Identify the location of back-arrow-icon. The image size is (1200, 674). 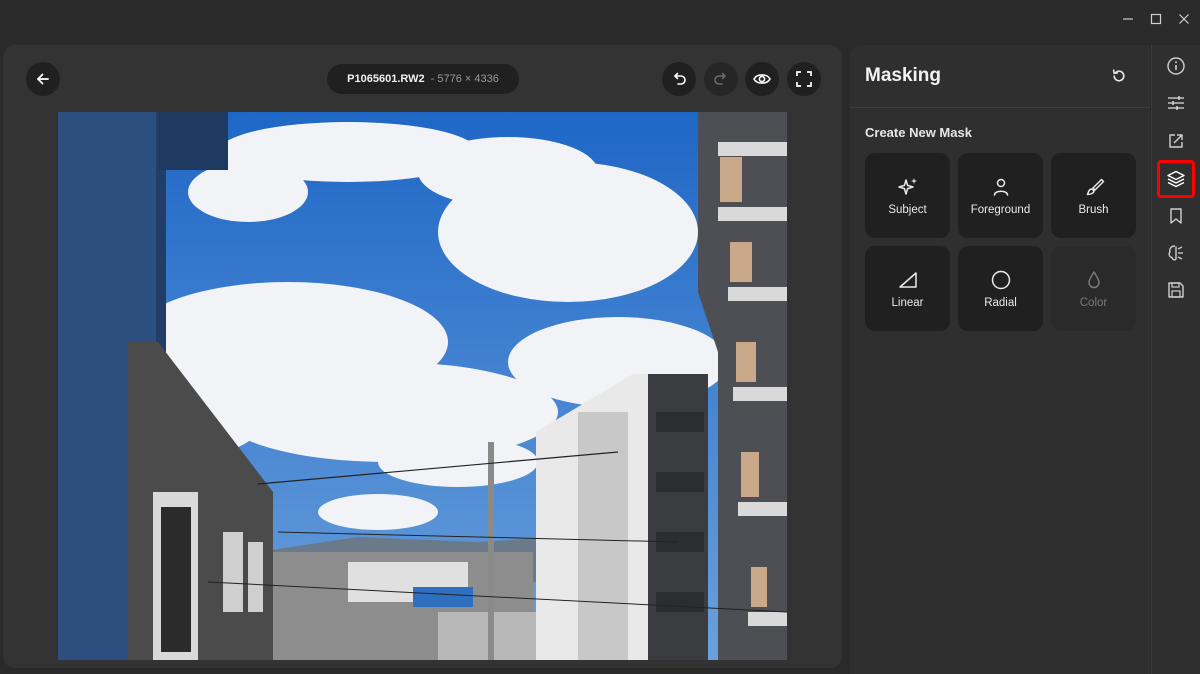
(43, 79).